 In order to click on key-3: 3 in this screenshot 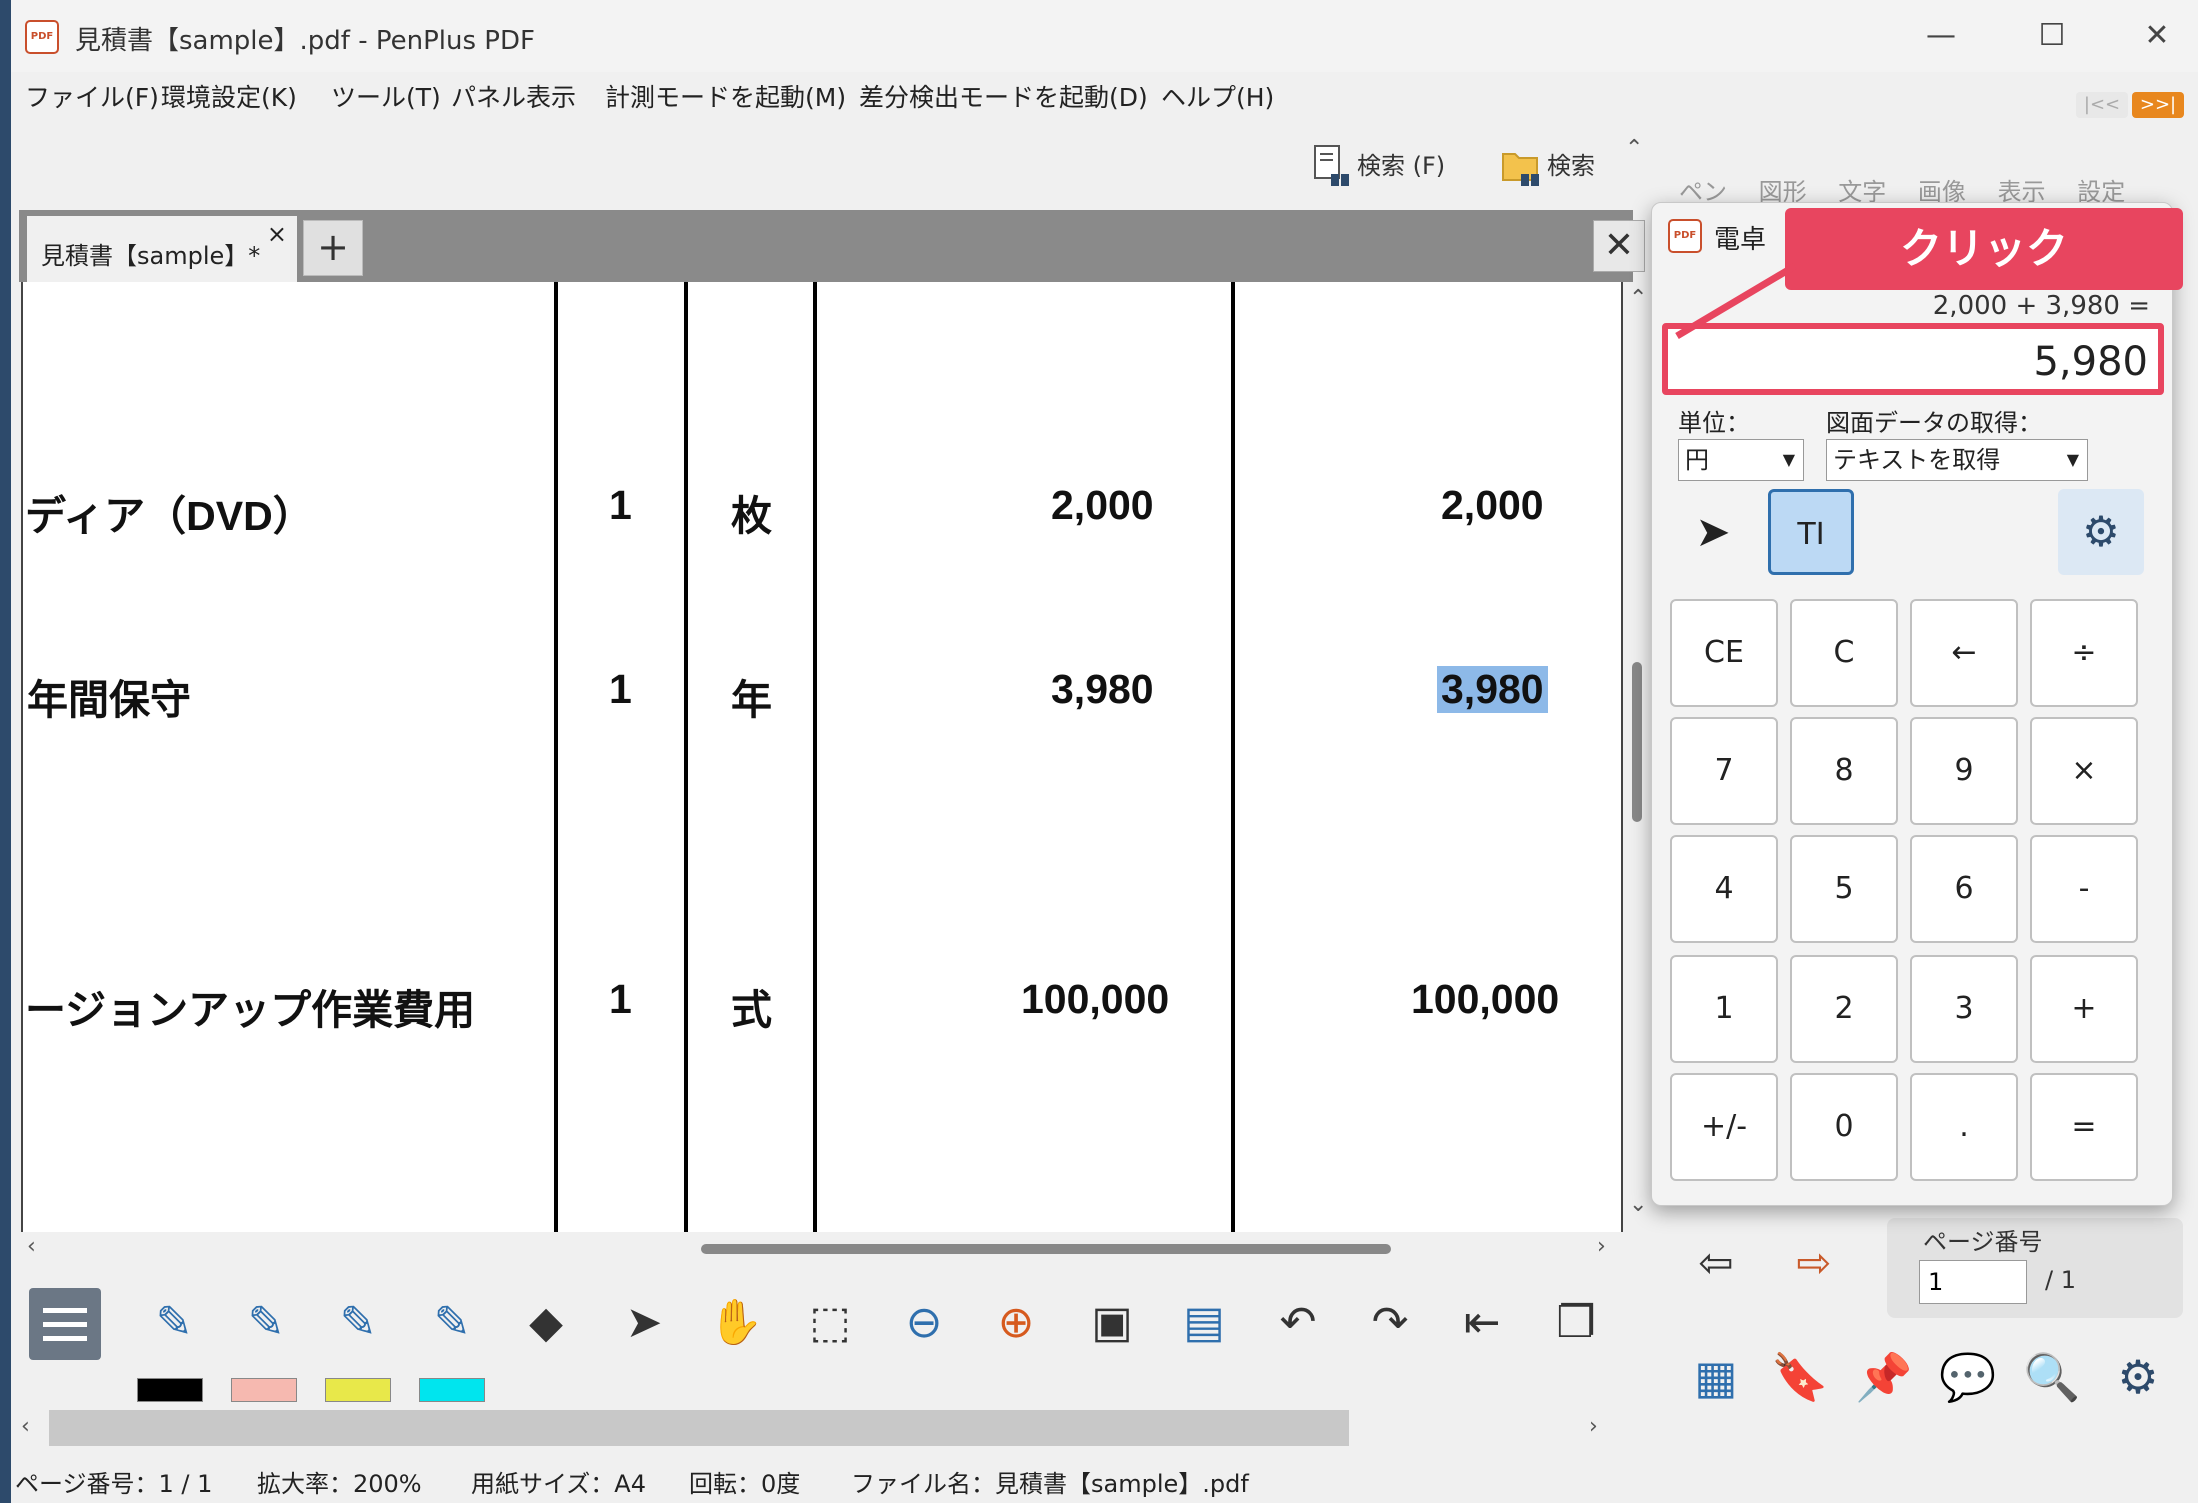, I will do `click(1964, 1009)`.